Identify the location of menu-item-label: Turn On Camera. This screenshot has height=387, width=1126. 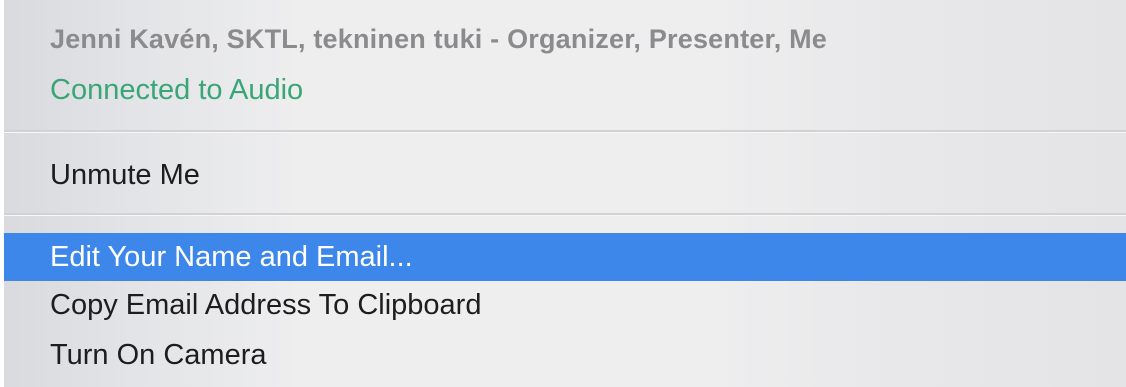
(158, 354).